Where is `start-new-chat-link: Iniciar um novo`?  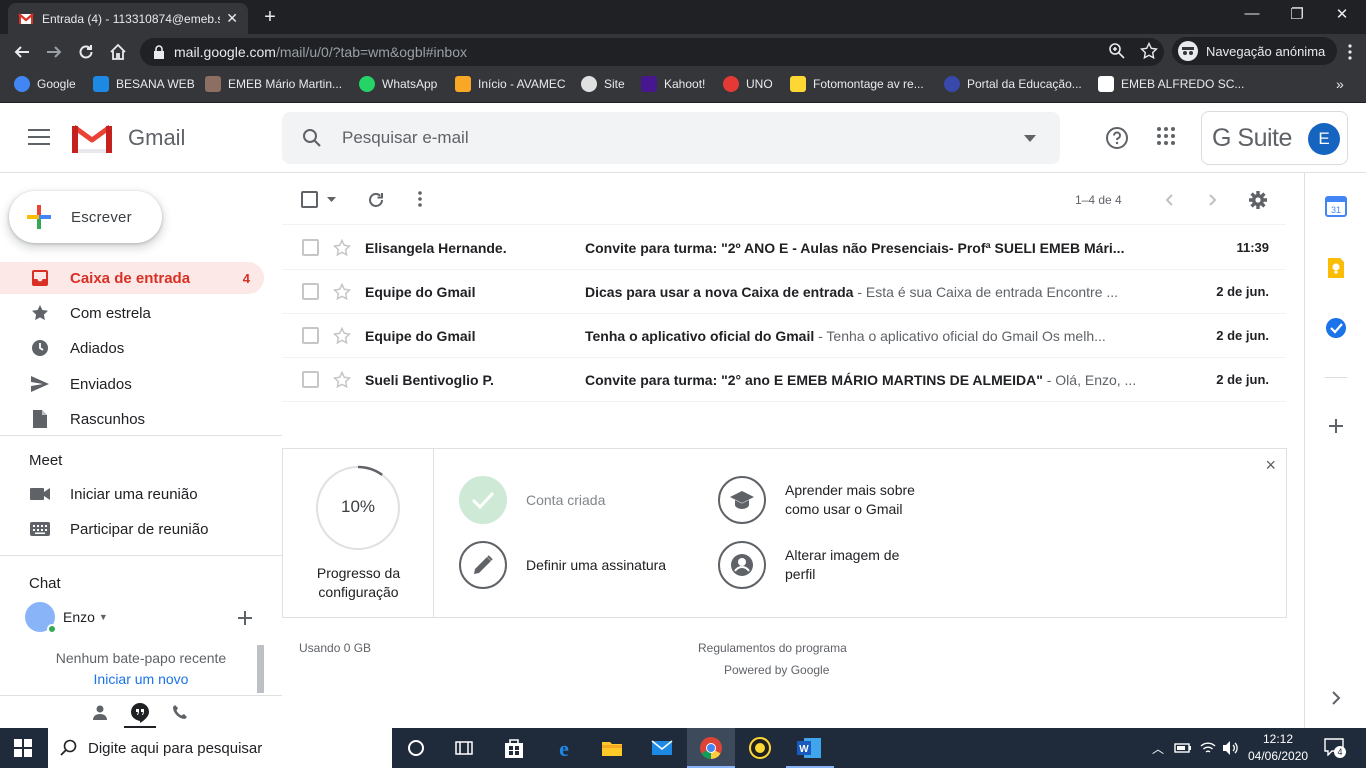 start-new-chat-link: Iniciar um novo is located at coordinates (141, 679).